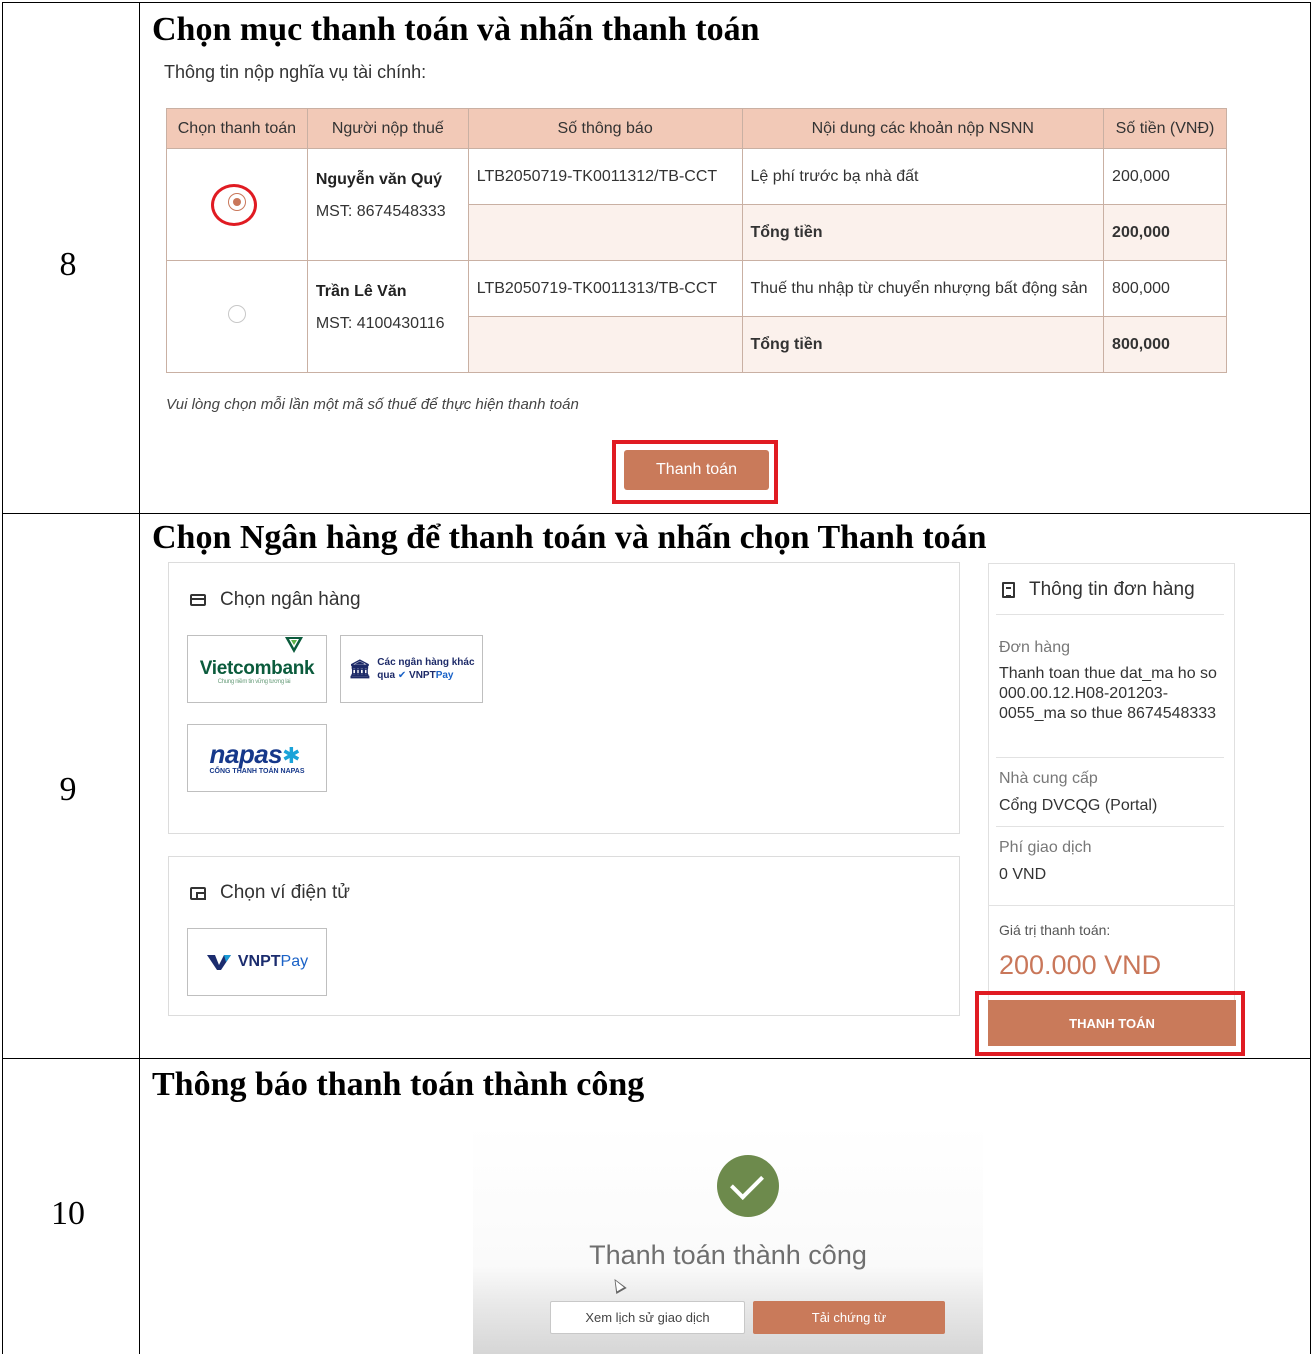 The height and width of the screenshot is (1354, 1316). I want to click on vnptpay-mini-icon: ✔, so click(402, 675).